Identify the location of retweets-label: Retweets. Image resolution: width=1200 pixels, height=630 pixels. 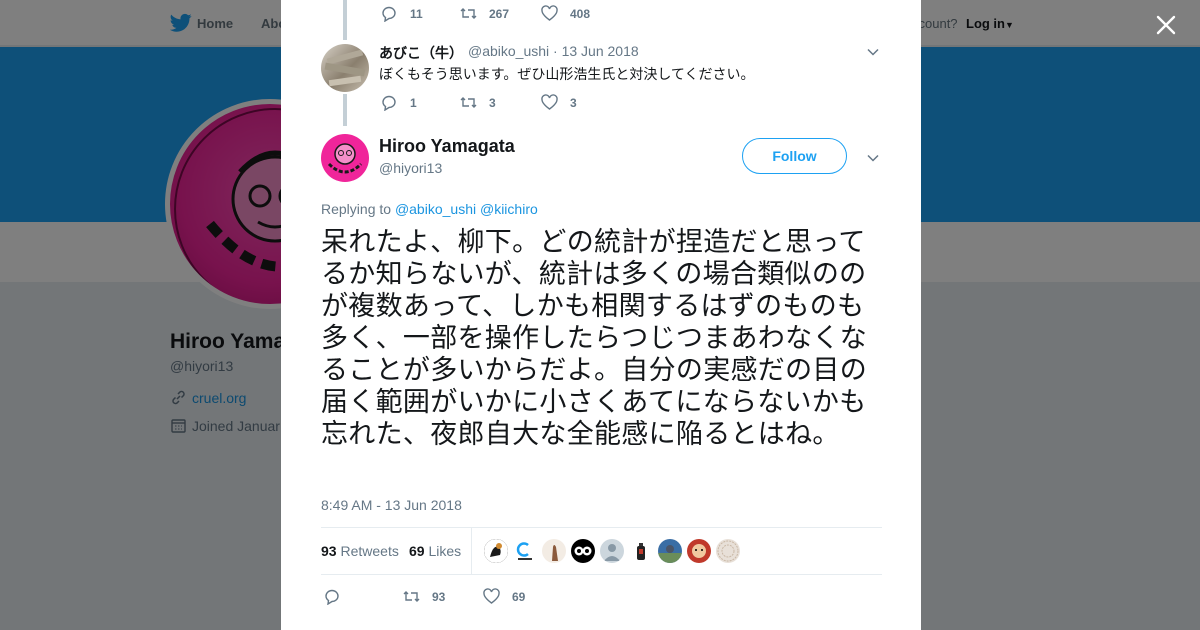
(369, 551).